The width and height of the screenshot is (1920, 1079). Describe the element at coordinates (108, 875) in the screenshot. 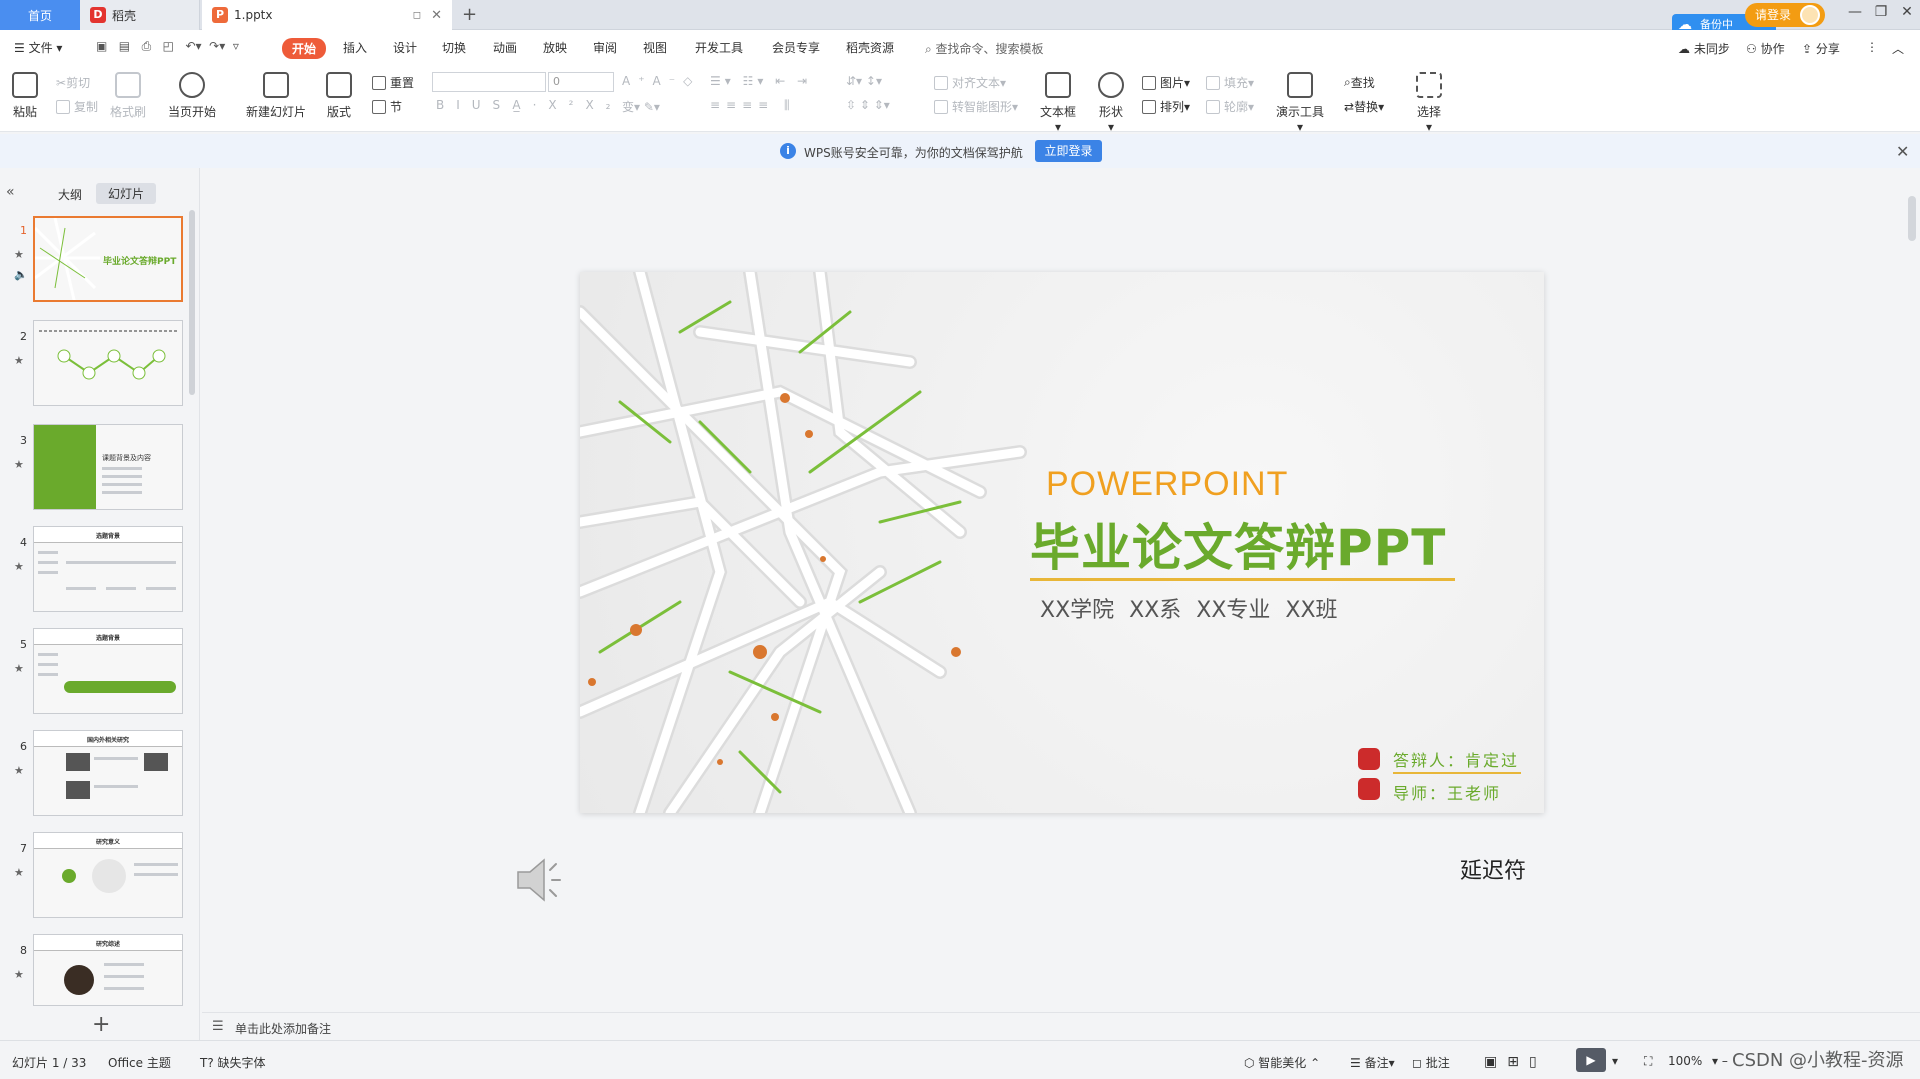

I see `slide-thumbnail: 研究意义` at that location.